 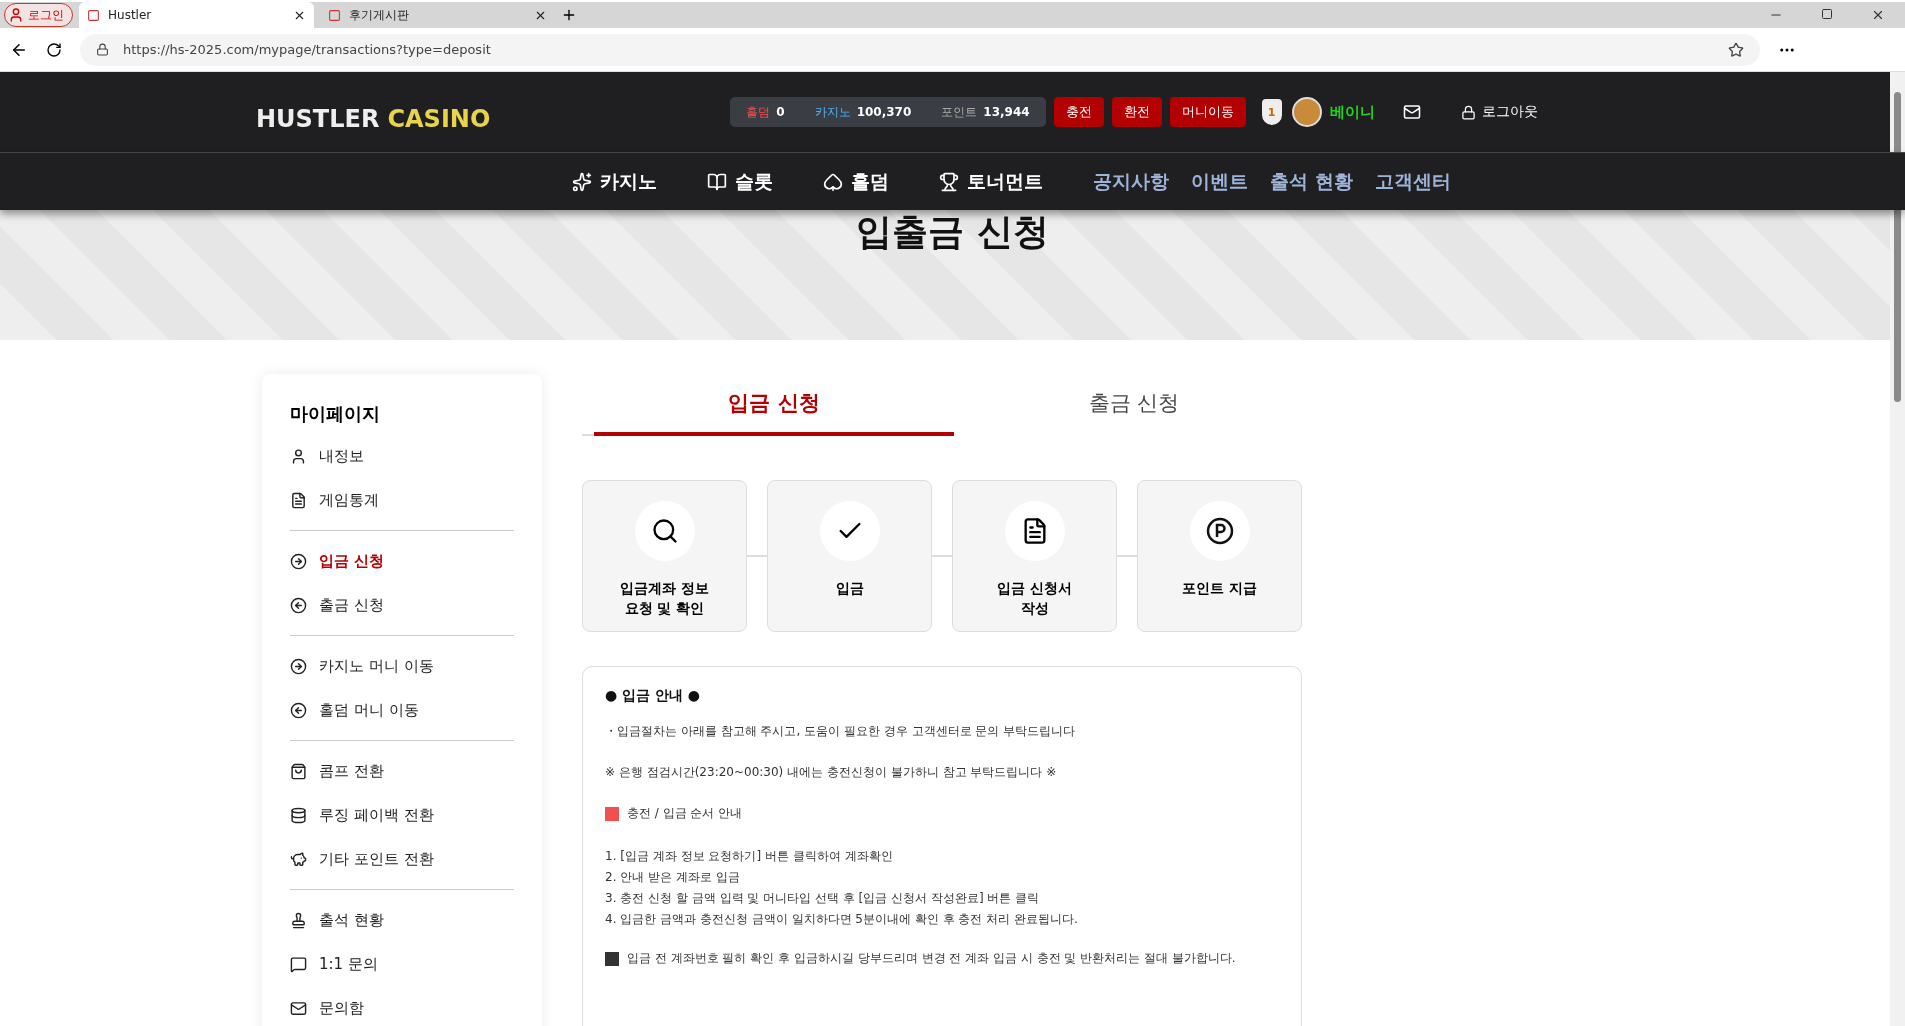 I want to click on address-bar: https://hs-2025.com/mypage/transactions?type=deposit, so click(x=920, y=49).